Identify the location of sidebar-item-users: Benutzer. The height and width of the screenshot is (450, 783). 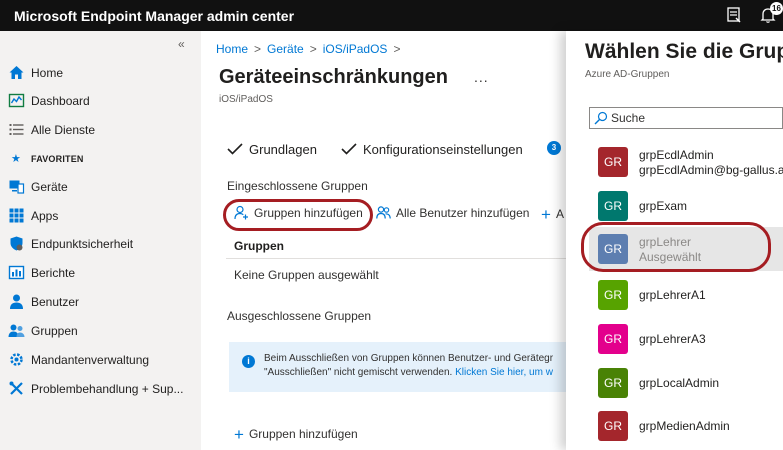
(100, 302).